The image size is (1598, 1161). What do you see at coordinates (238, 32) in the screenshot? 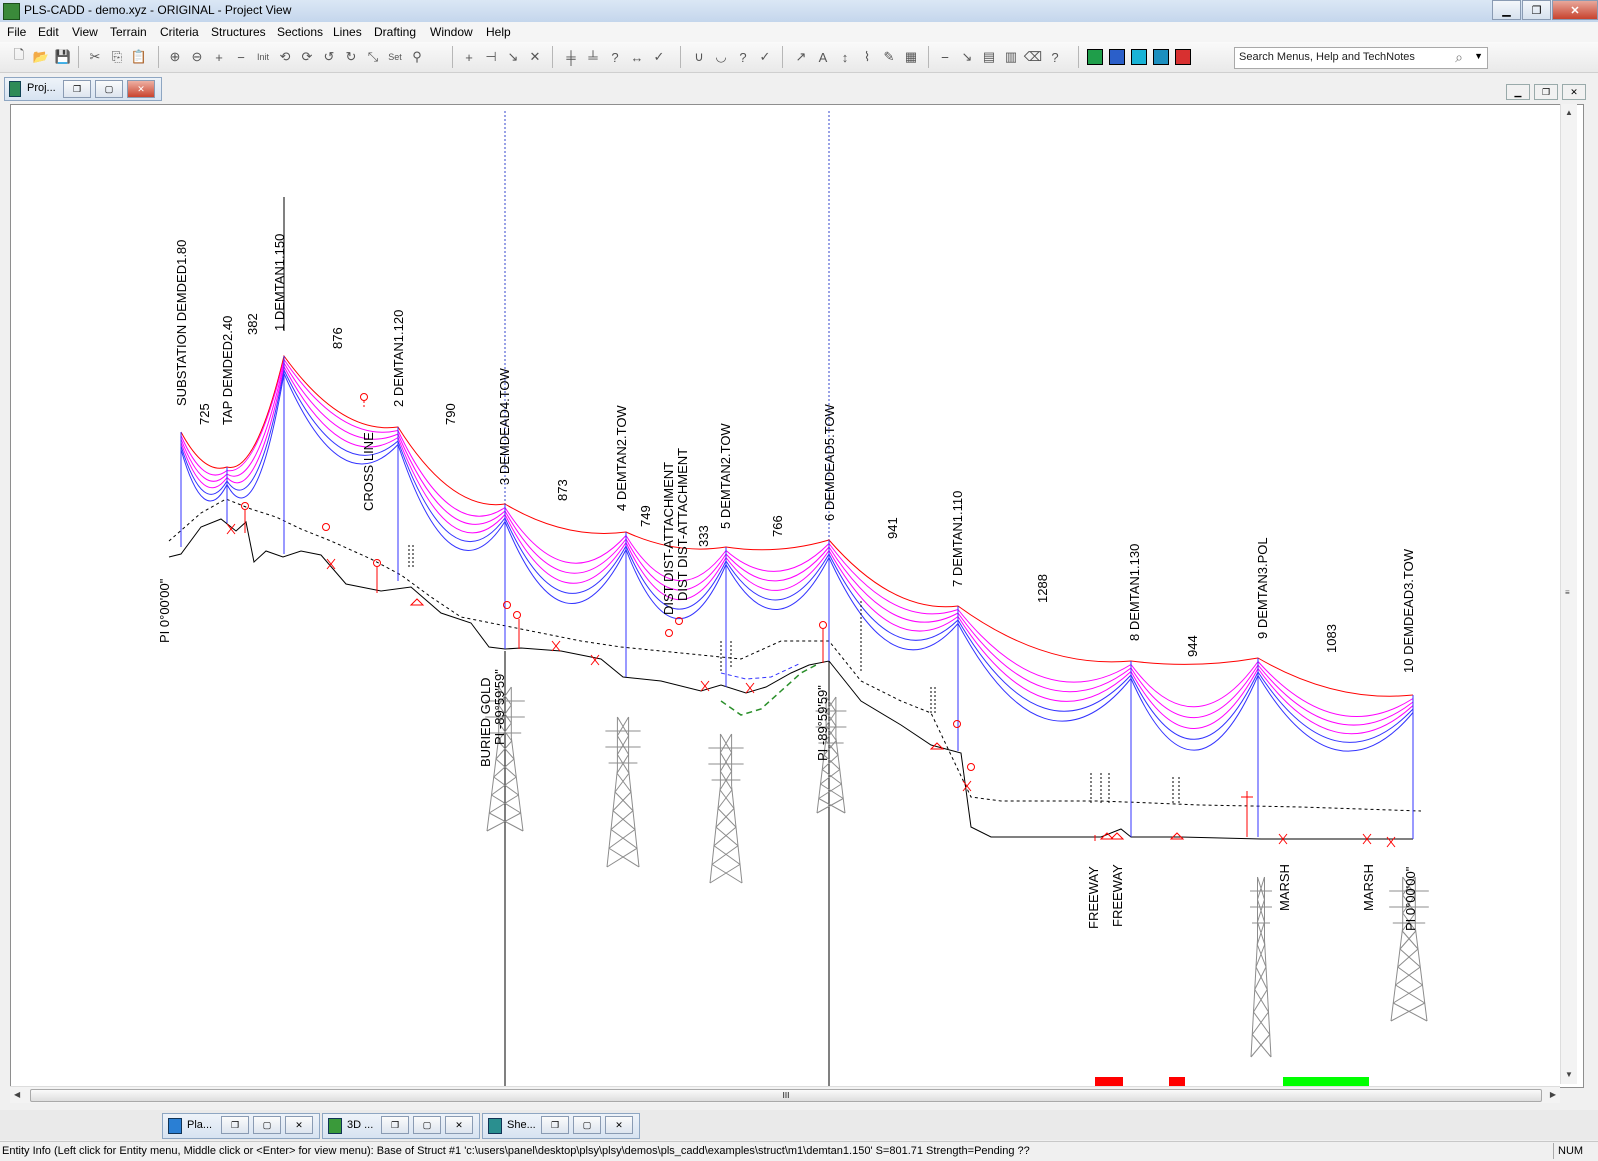
I see `menu-structures: Structures` at bounding box center [238, 32].